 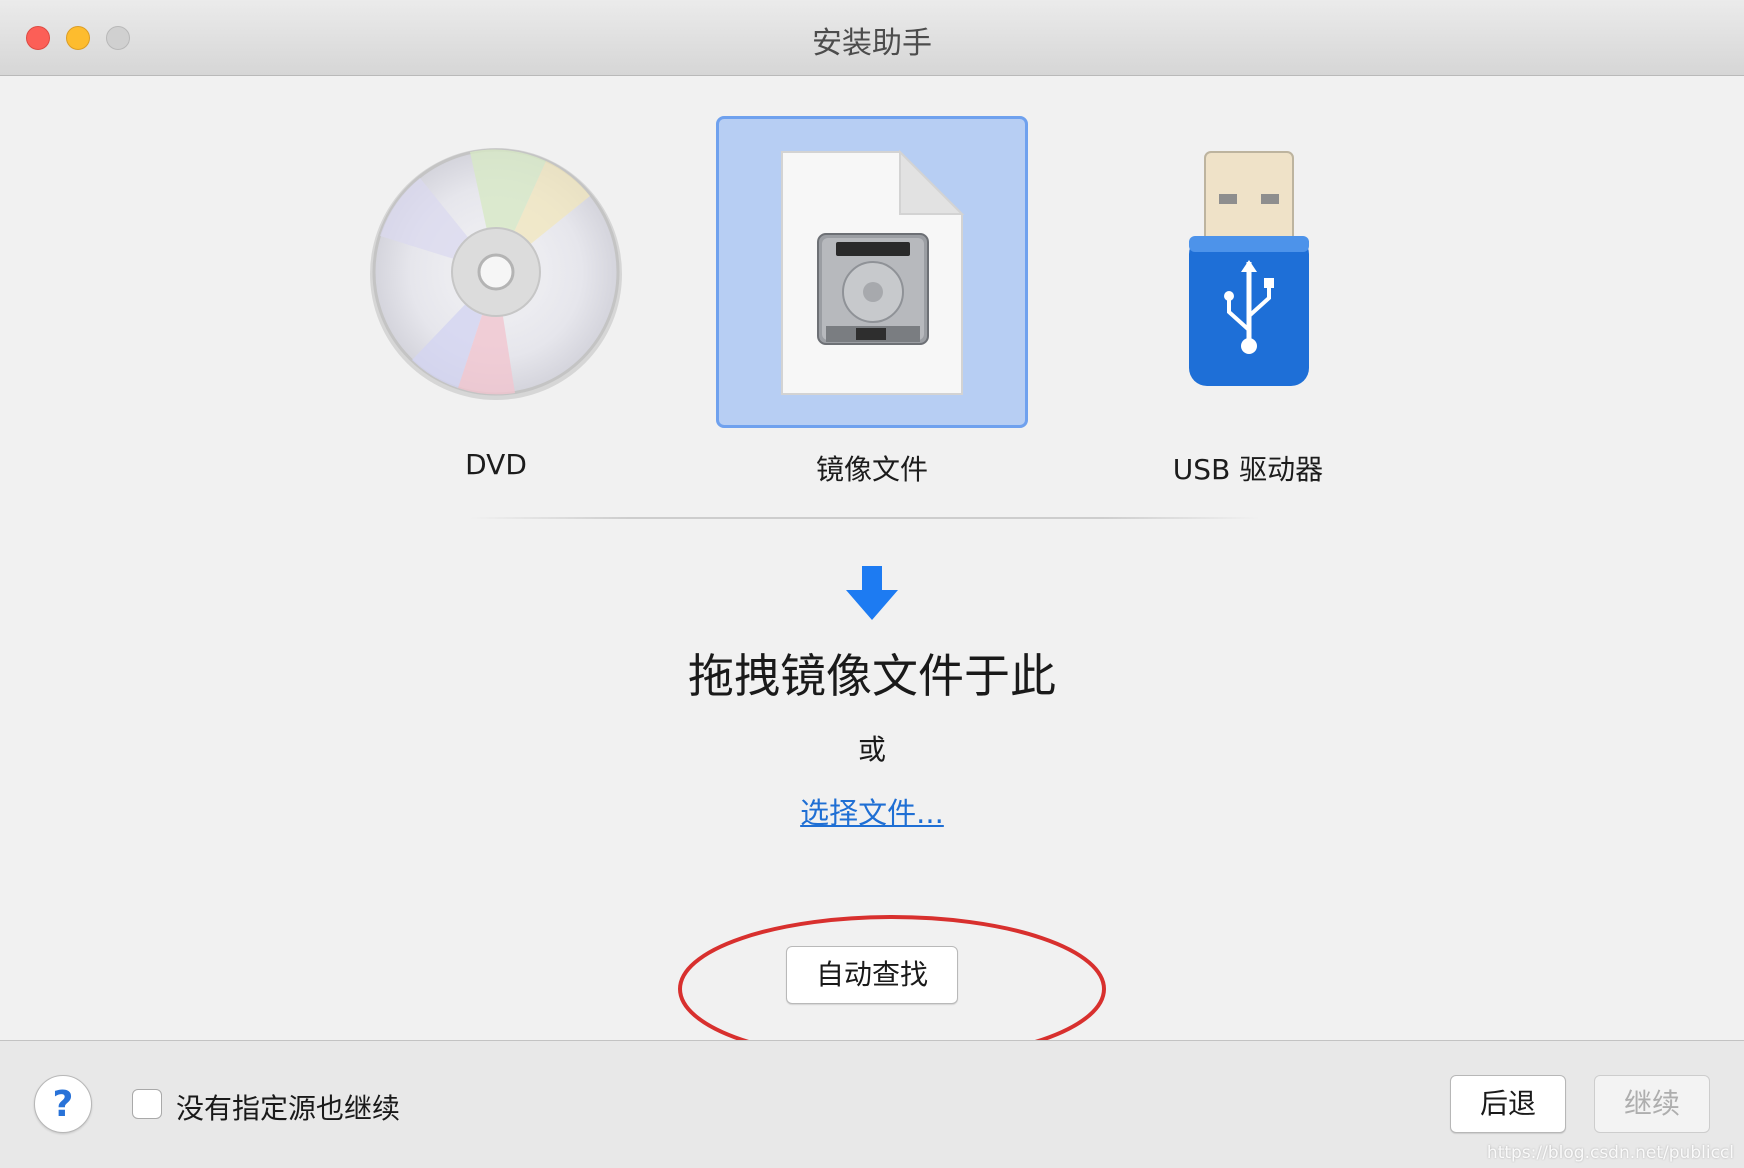 What do you see at coordinates (1248, 469) in the screenshot?
I see `source-label-usb: USB 驱动器` at bounding box center [1248, 469].